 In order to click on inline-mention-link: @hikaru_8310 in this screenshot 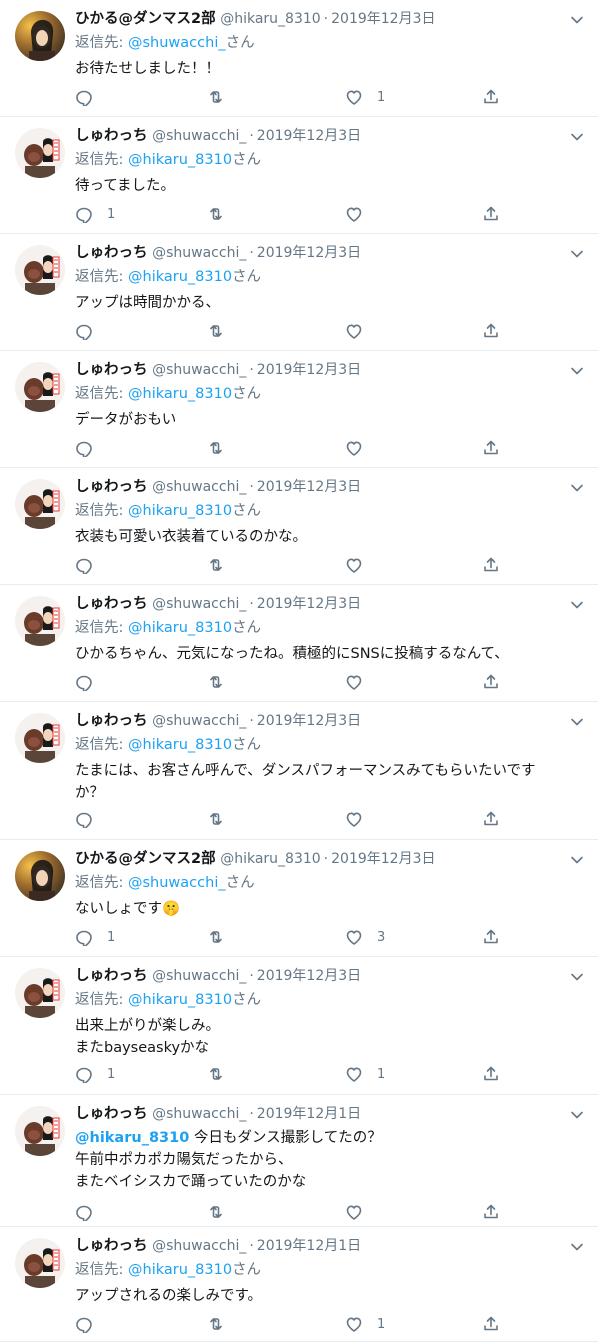, I will do `click(132, 1138)`.